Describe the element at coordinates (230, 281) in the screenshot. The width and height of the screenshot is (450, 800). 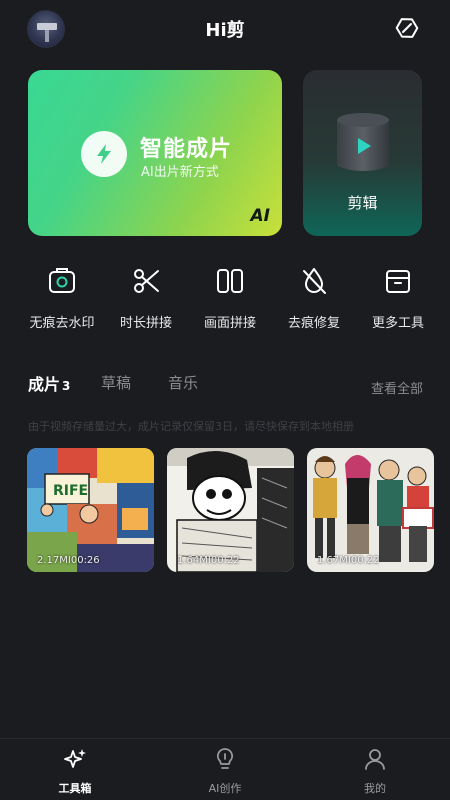
I see `split-screen-icon` at that location.